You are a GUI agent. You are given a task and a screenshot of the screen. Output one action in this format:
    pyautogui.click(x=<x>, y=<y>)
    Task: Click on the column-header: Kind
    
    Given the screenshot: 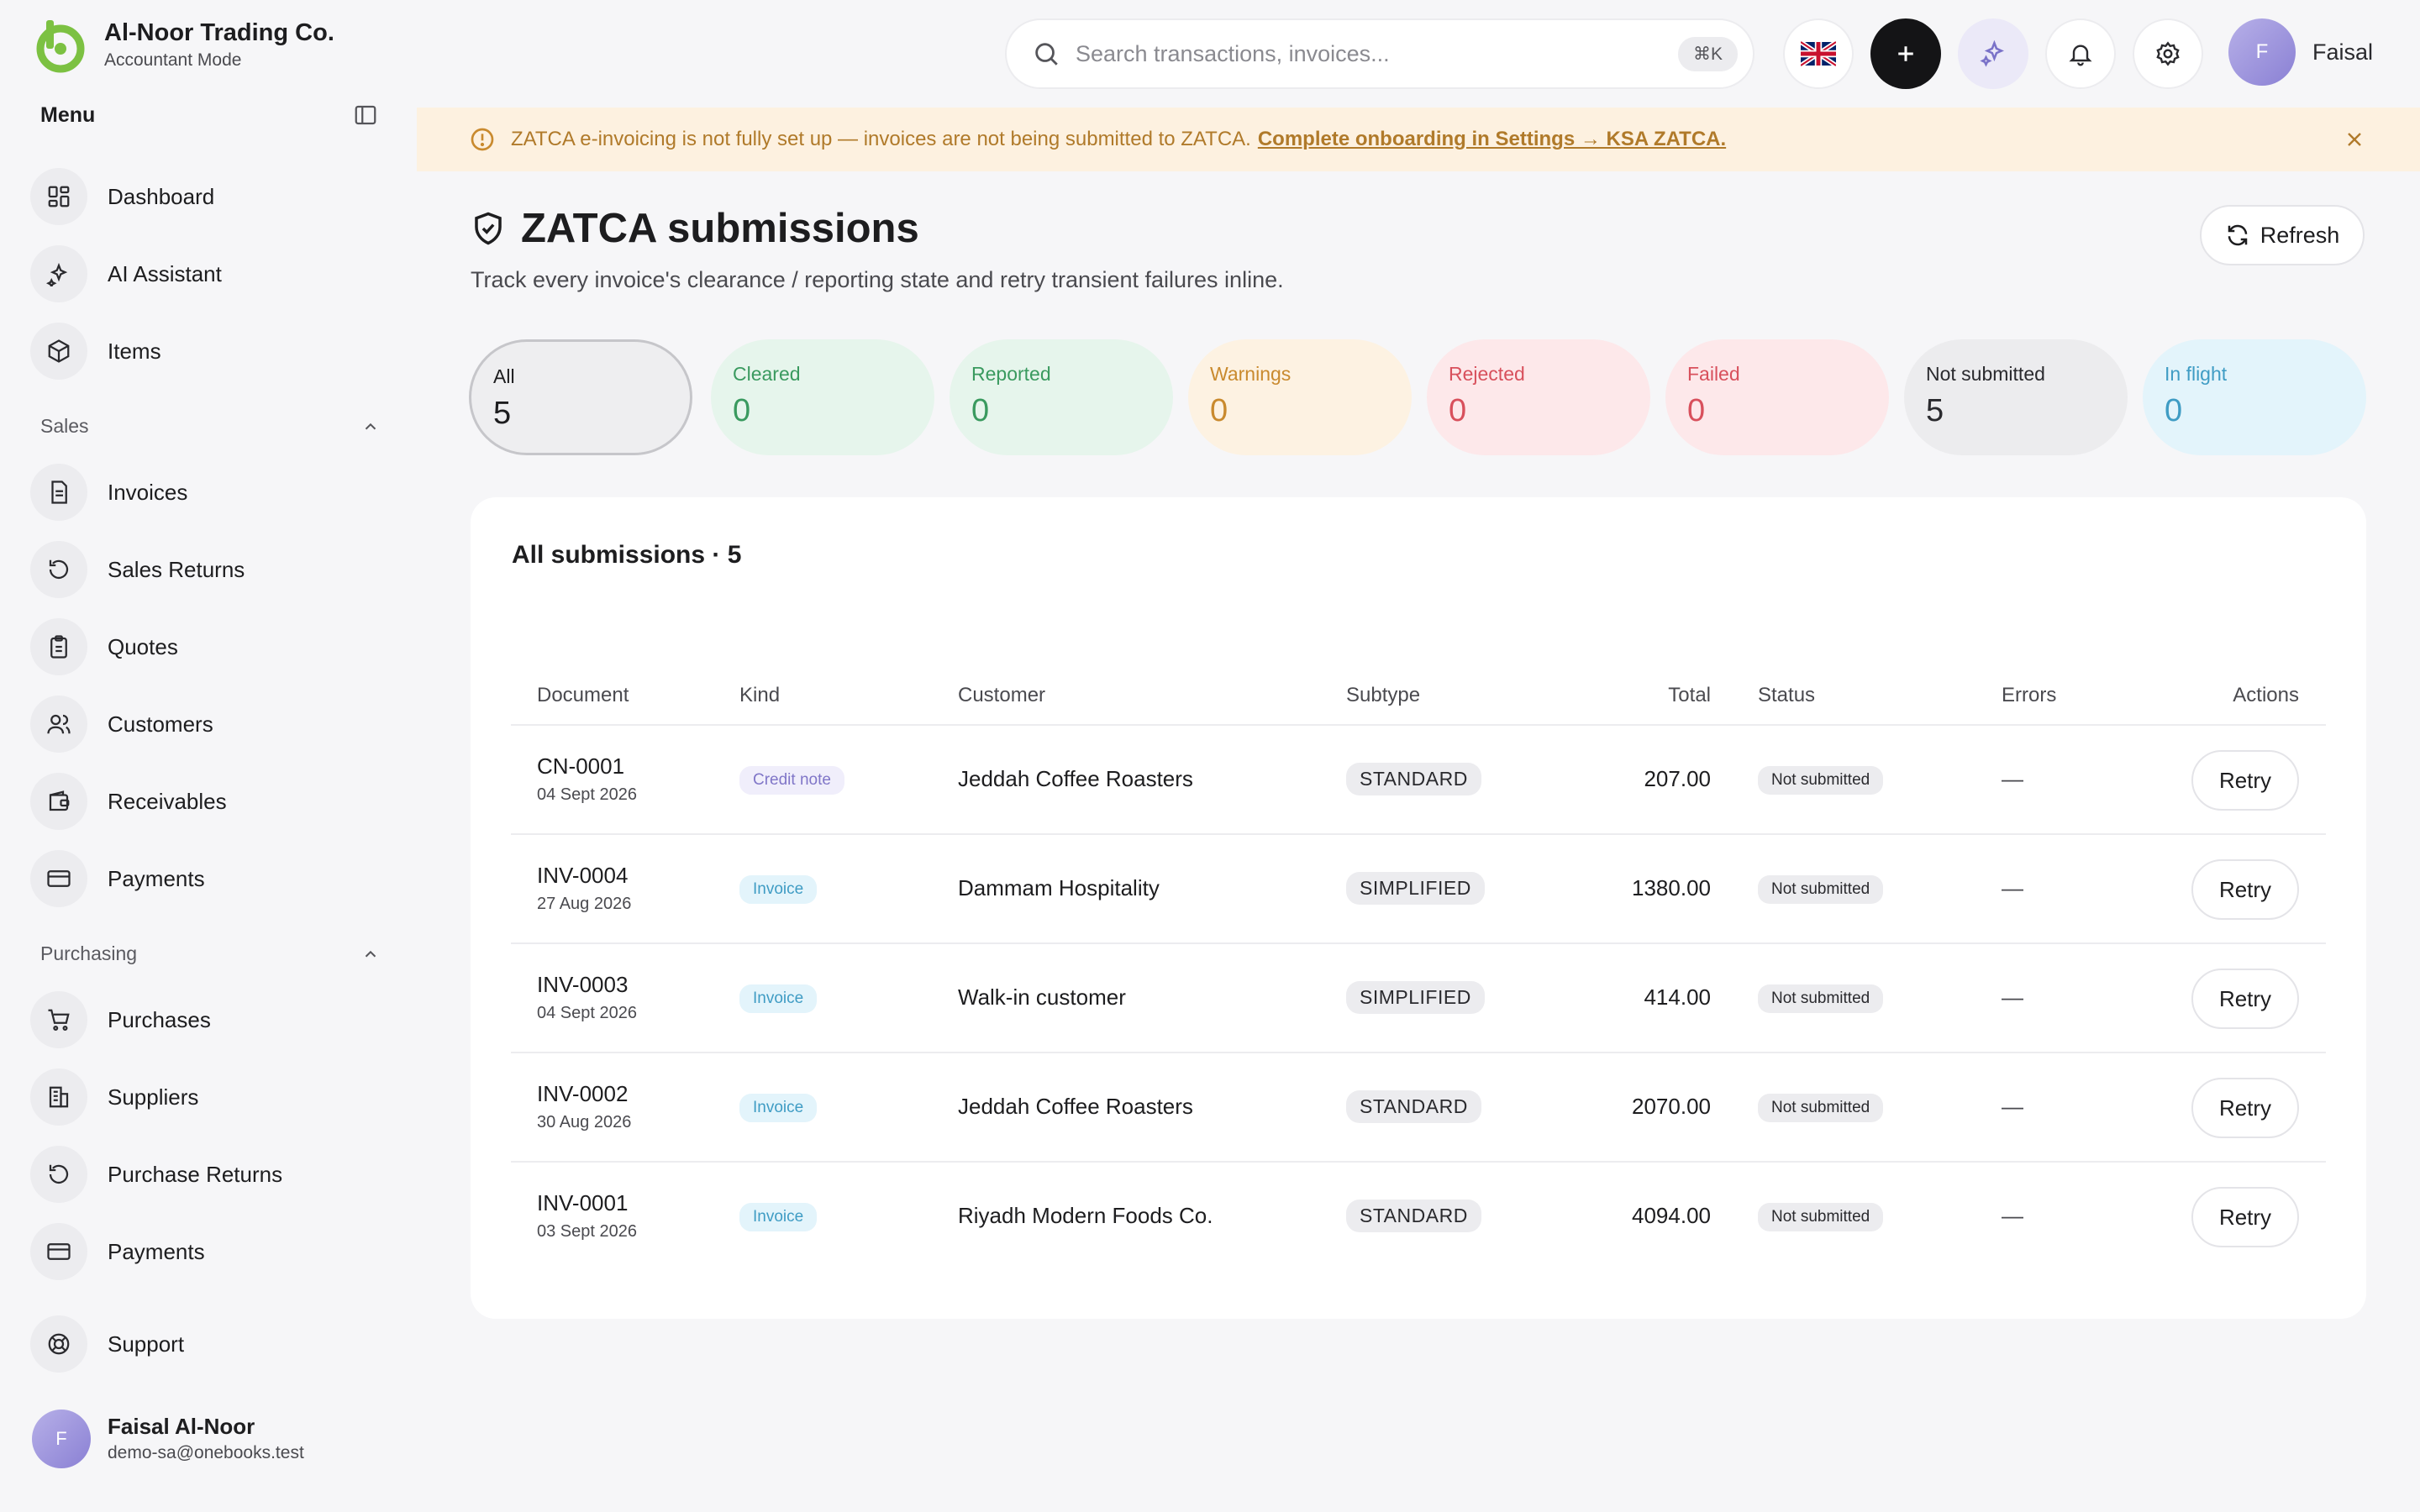 What is the action you would take?
    pyautogui.click(x=760, y=695)
    